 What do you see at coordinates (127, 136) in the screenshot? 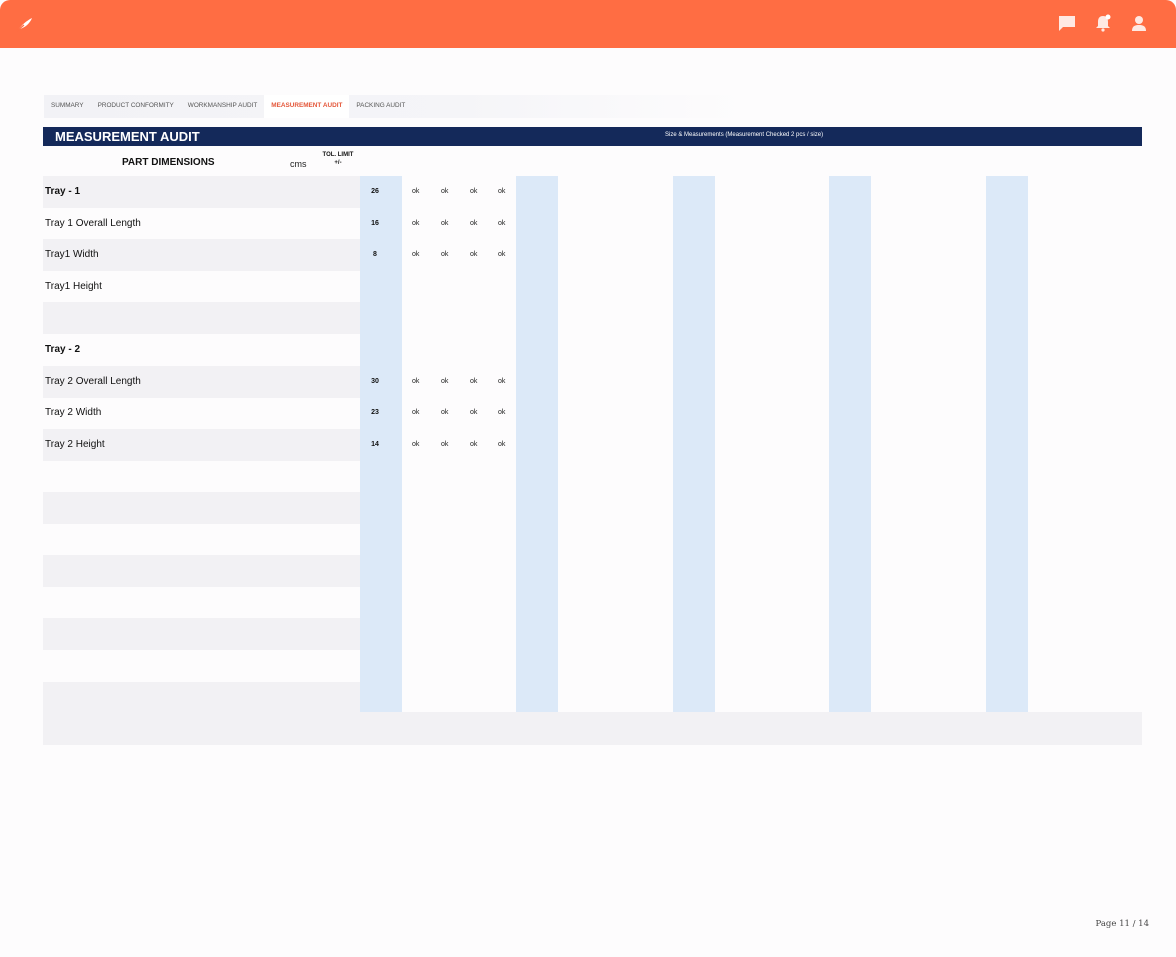
I see `section-title: MEASUREMENT AUDIT` at bounding box center [127, 136].